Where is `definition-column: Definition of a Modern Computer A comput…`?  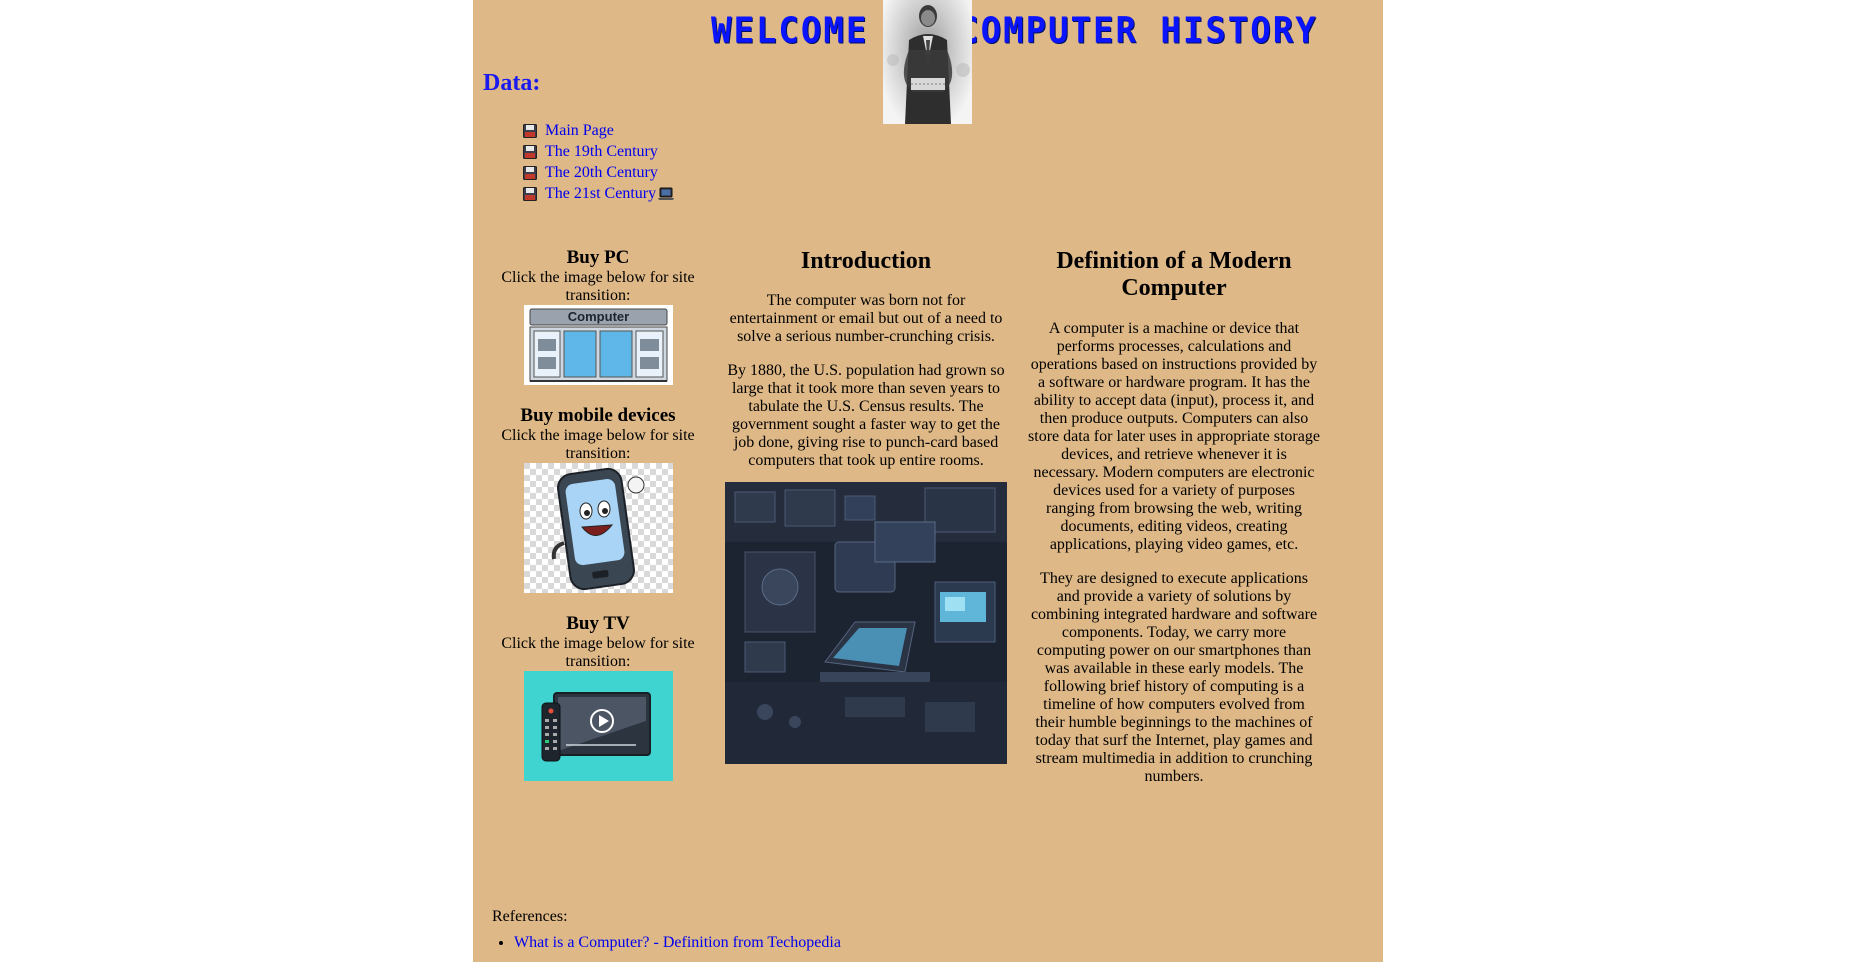 definition-column: Definition of a Modern Computer A comput… is located at coordinates (1174, 517).